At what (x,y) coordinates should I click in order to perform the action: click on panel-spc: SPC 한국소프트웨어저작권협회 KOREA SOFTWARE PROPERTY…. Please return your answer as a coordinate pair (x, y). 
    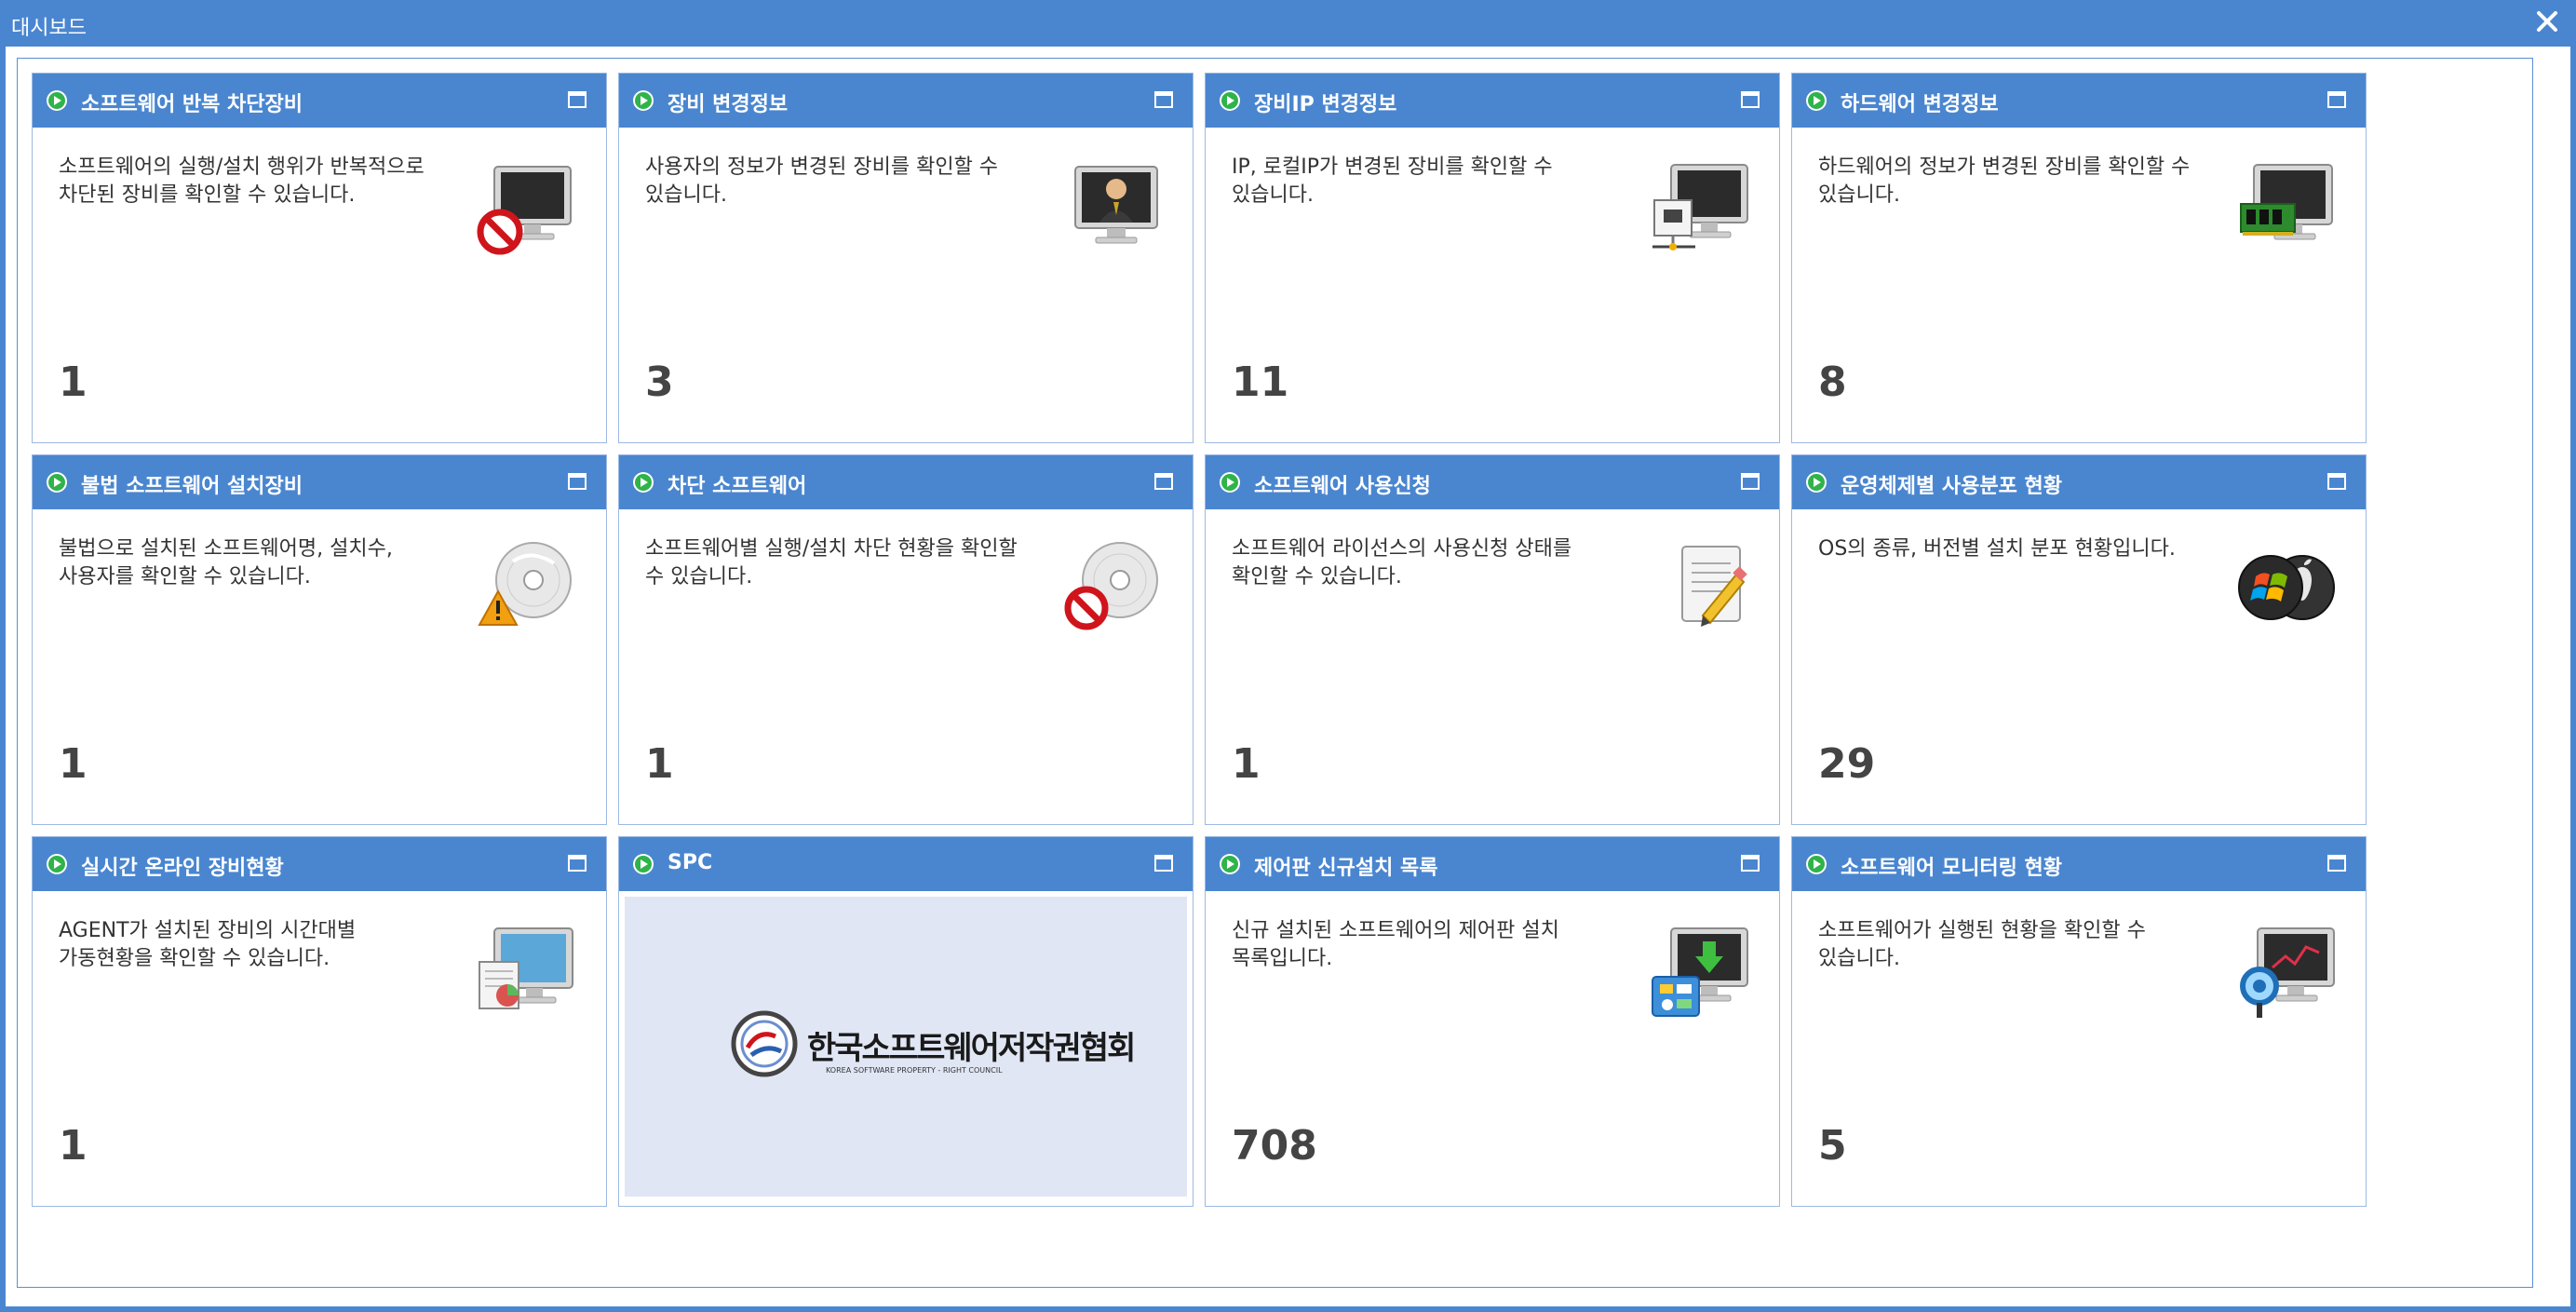
    Looking at the image, I should click on (906, 1021).